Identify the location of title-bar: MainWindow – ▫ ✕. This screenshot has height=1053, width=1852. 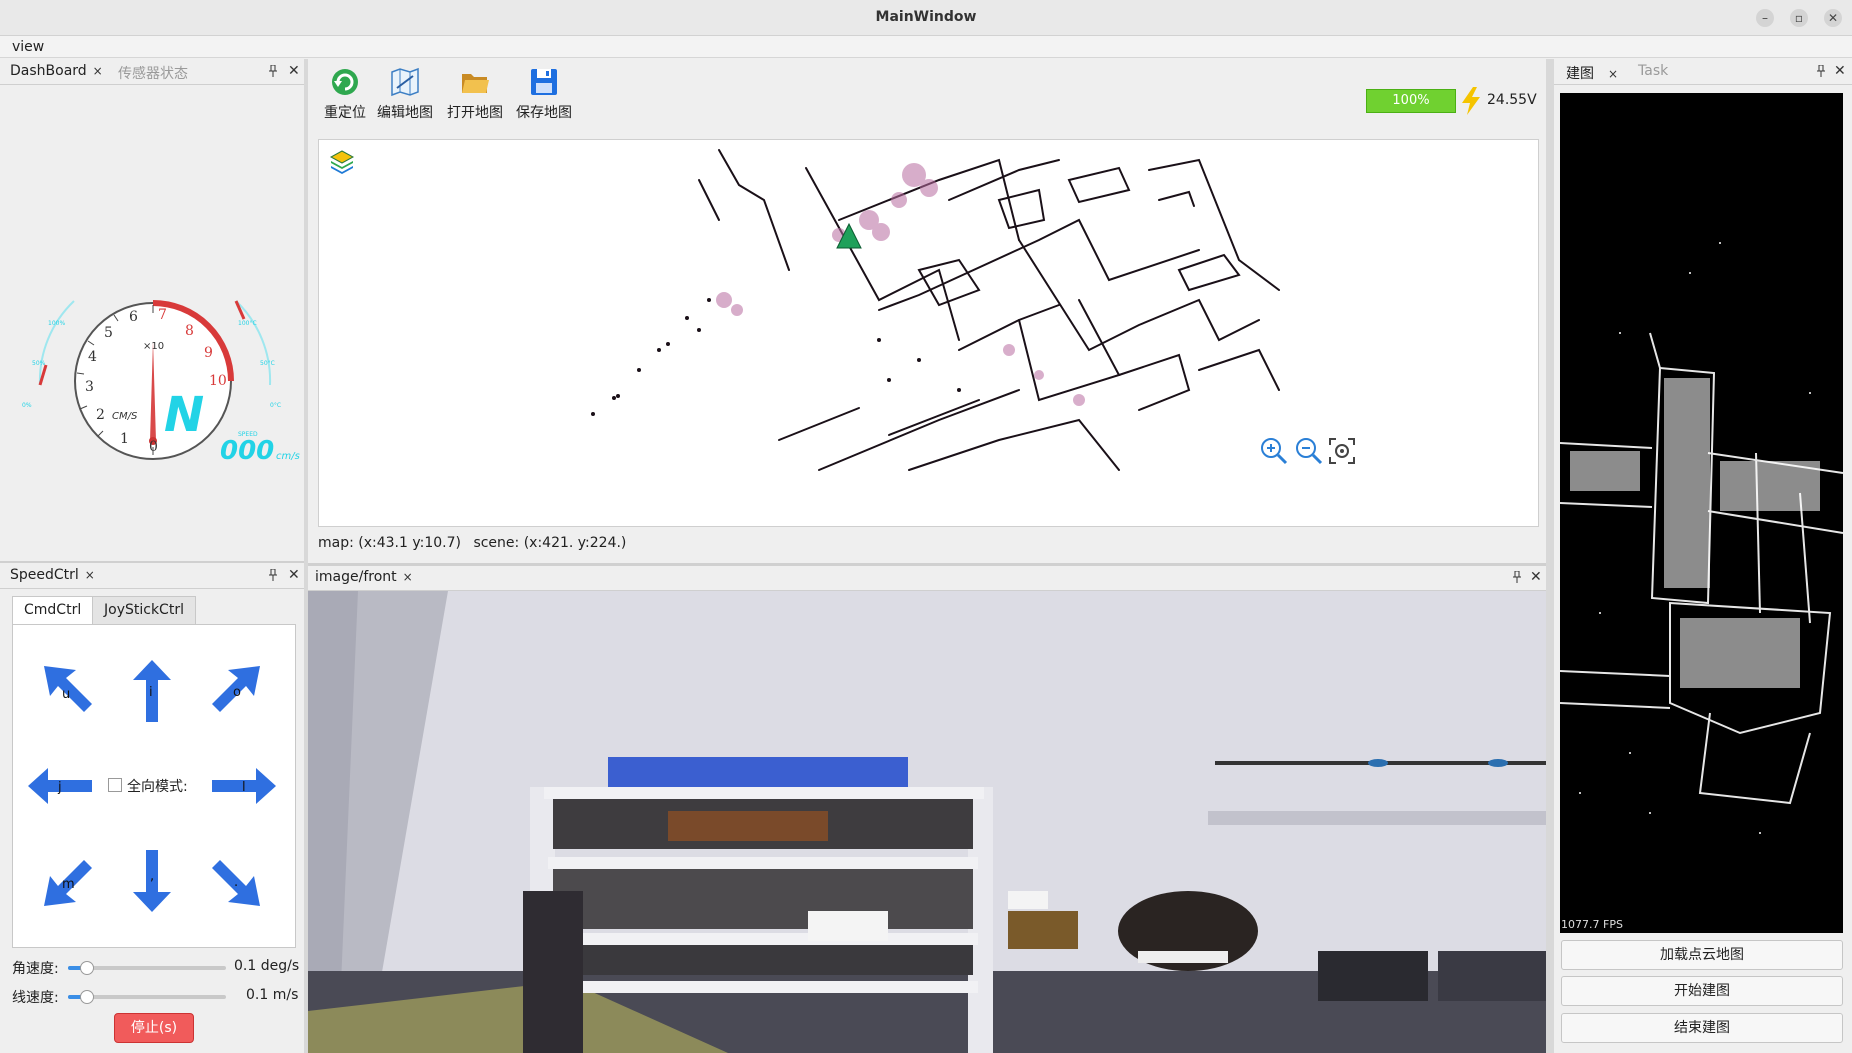
(926, 18).